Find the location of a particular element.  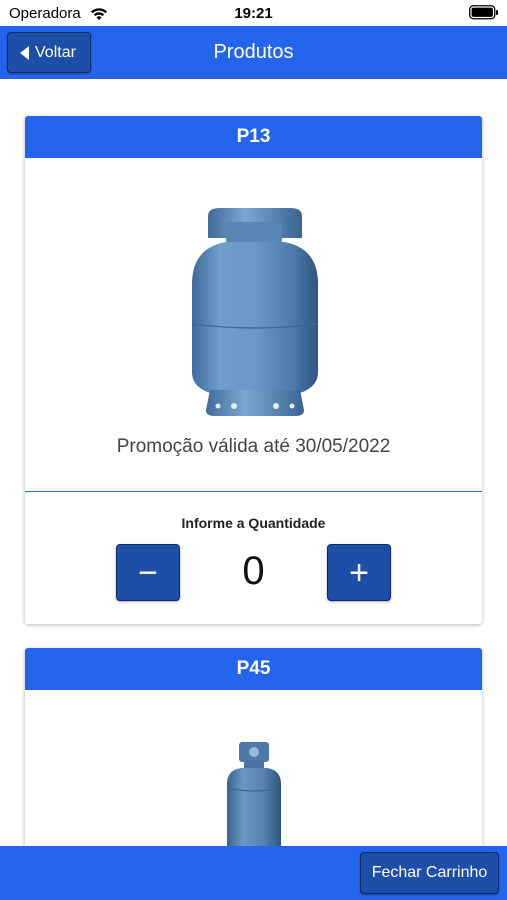

page-title: Produtos is located at coordinates (253, 52).